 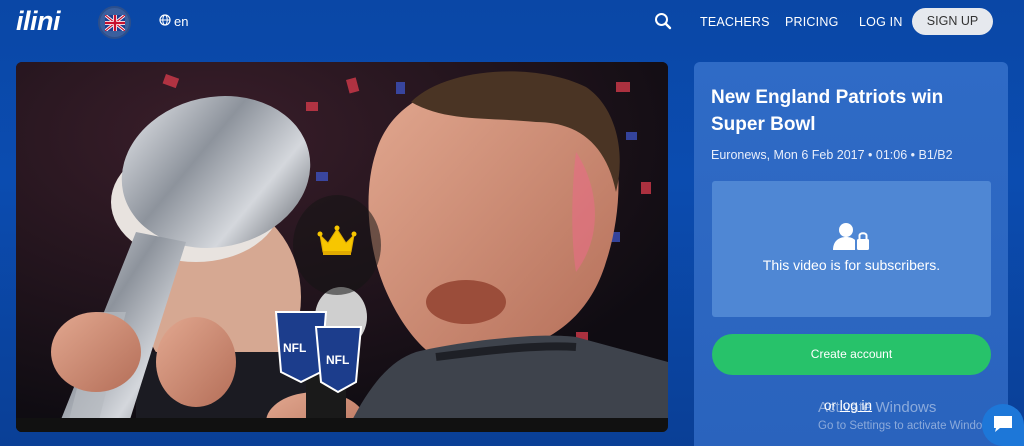 I want to click on video-controls-bar, so click(x=342, y=425).